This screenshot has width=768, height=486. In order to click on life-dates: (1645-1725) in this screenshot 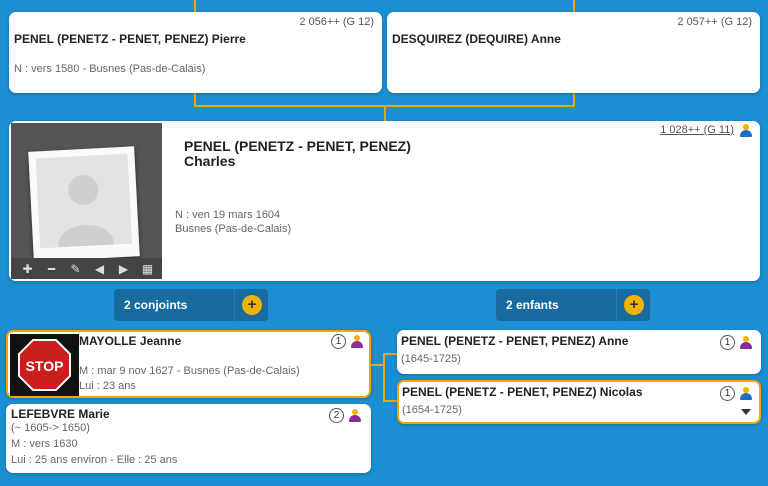, I will do `click(431, 359)`.